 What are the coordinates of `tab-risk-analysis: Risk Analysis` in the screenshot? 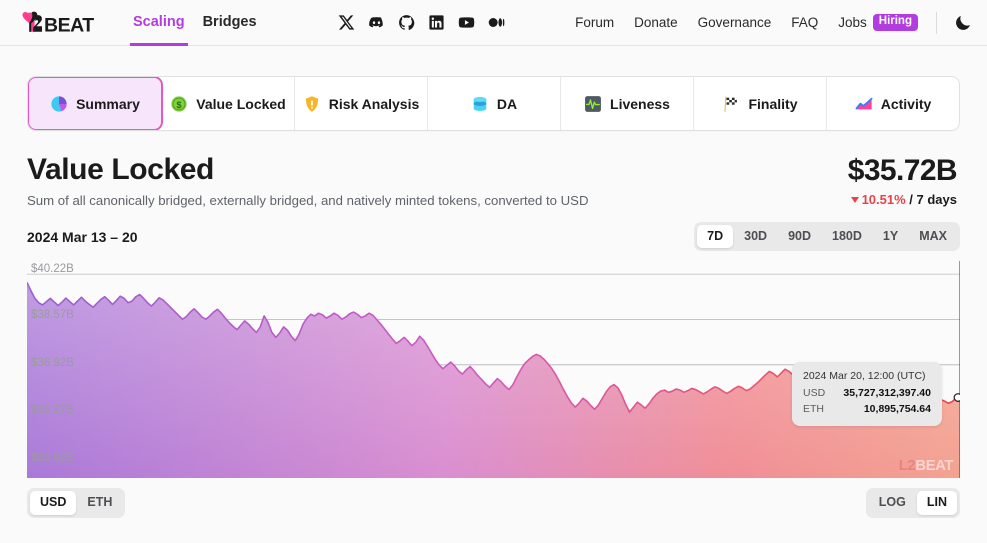 It's located at (361, 103).